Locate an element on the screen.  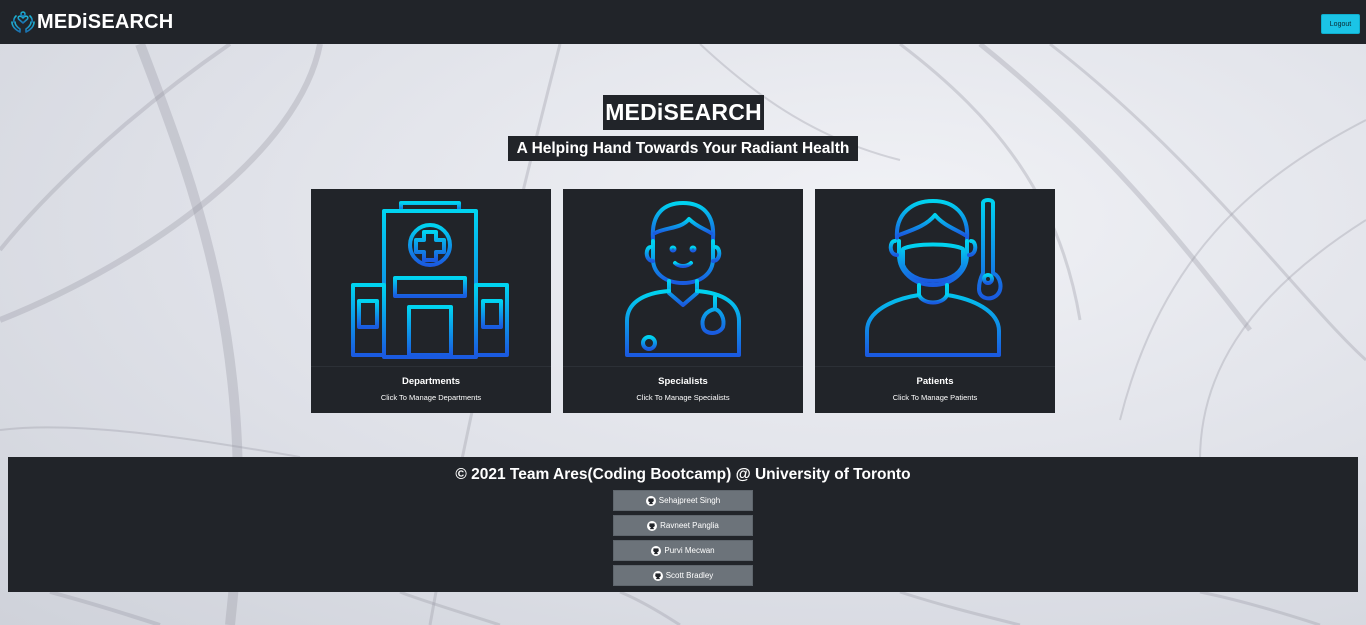
brand: MEDiSEARCH is located at coordinates (91, 22).